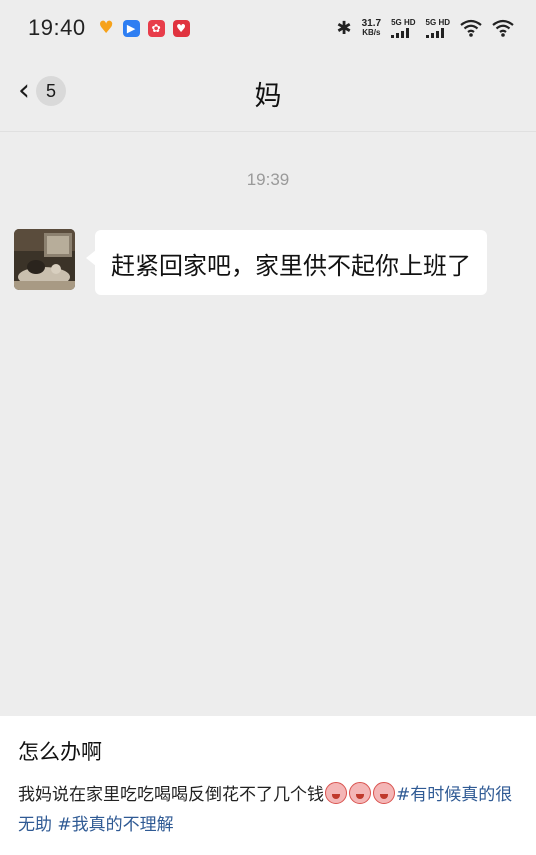 The image size is (536, 855). I want to click on chevron-left-icon: ‹, so click(24, 90).